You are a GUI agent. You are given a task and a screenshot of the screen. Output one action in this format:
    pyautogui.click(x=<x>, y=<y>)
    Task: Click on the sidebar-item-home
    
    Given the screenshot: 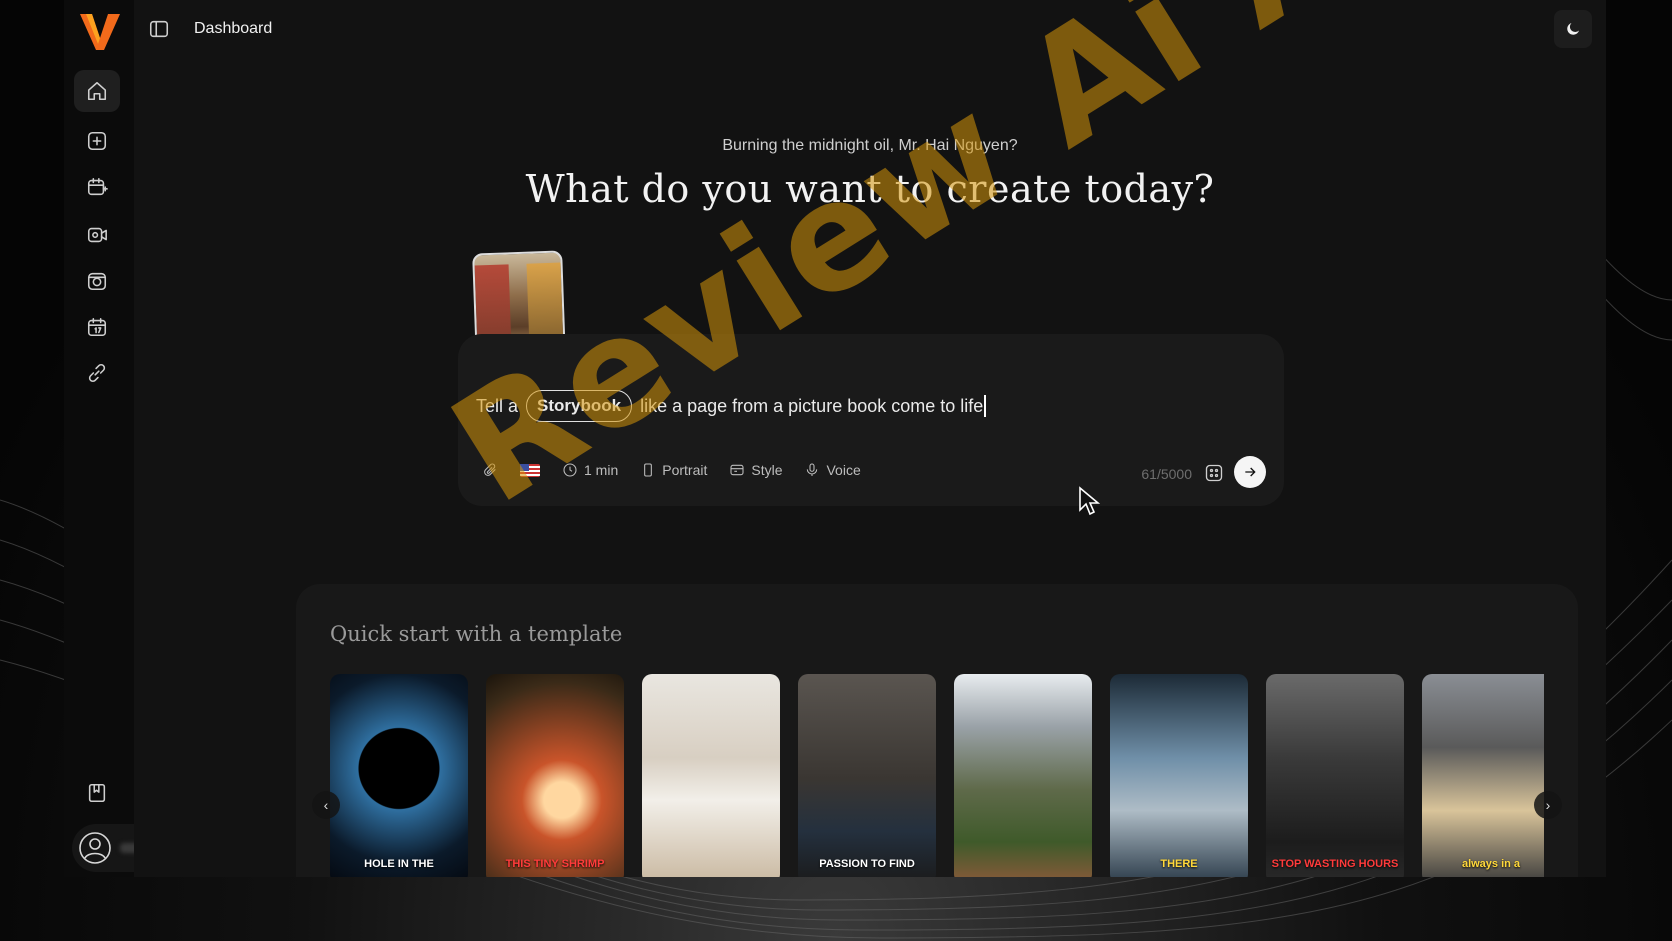 What is the action you would take?
    pyautogui.click(x=97, y=91)
    